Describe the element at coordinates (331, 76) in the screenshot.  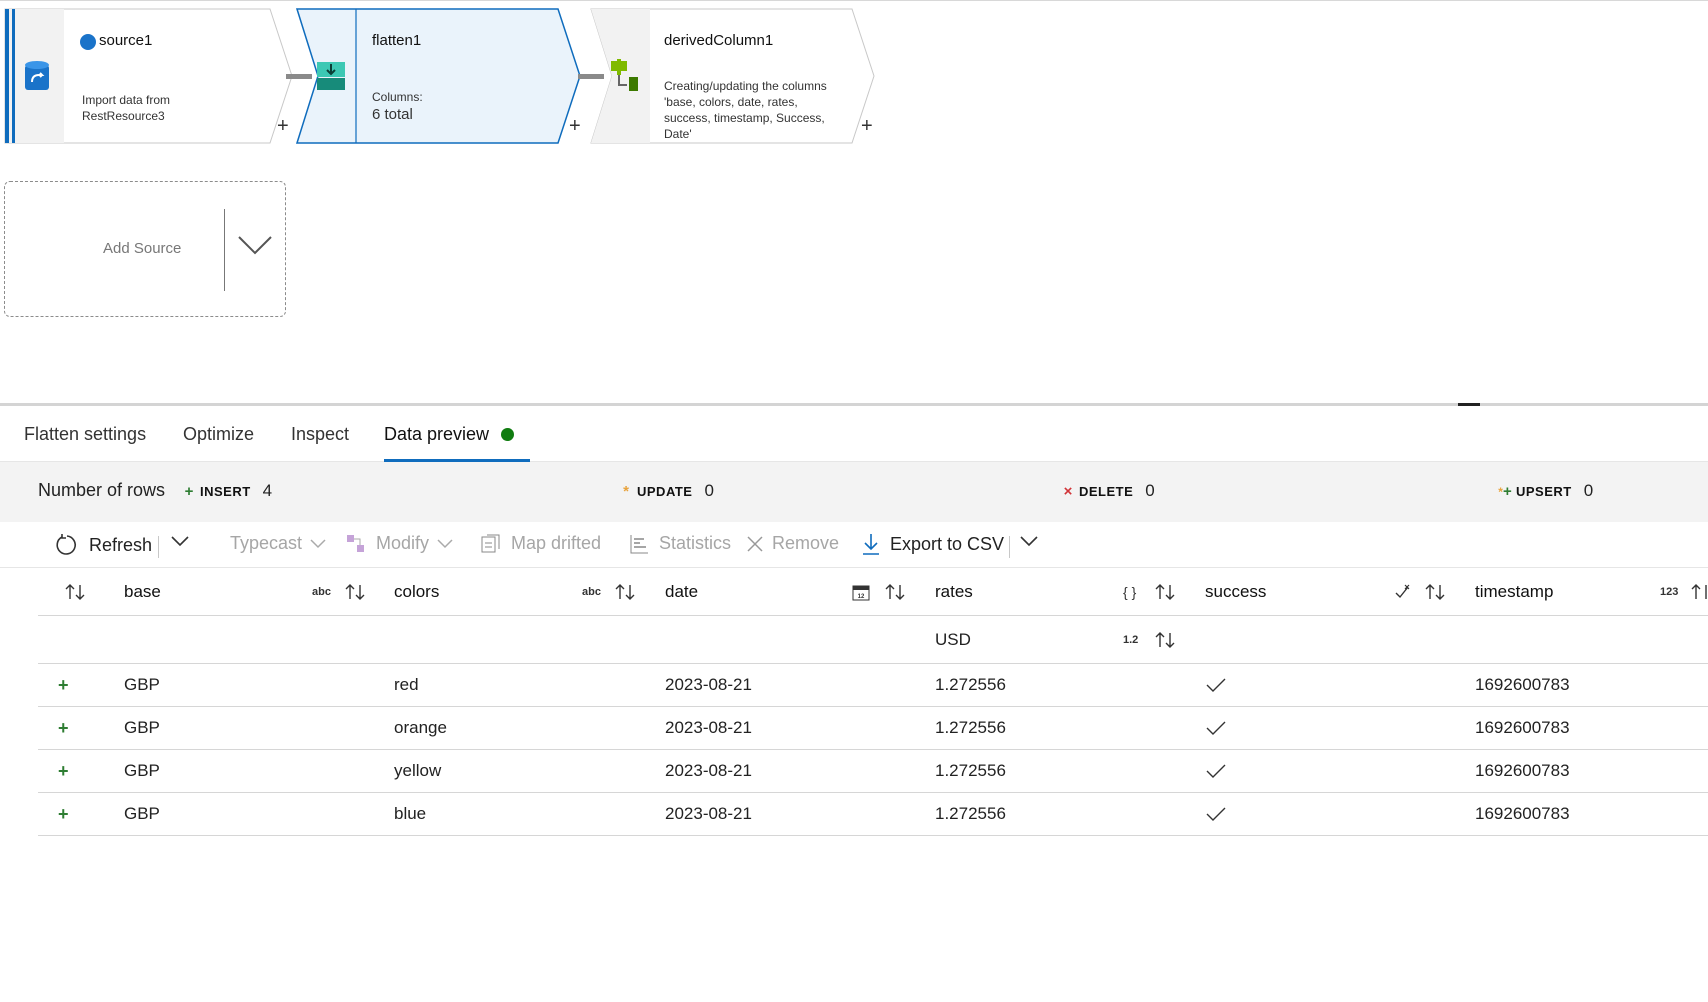
I see `flatten-icon` at that location.